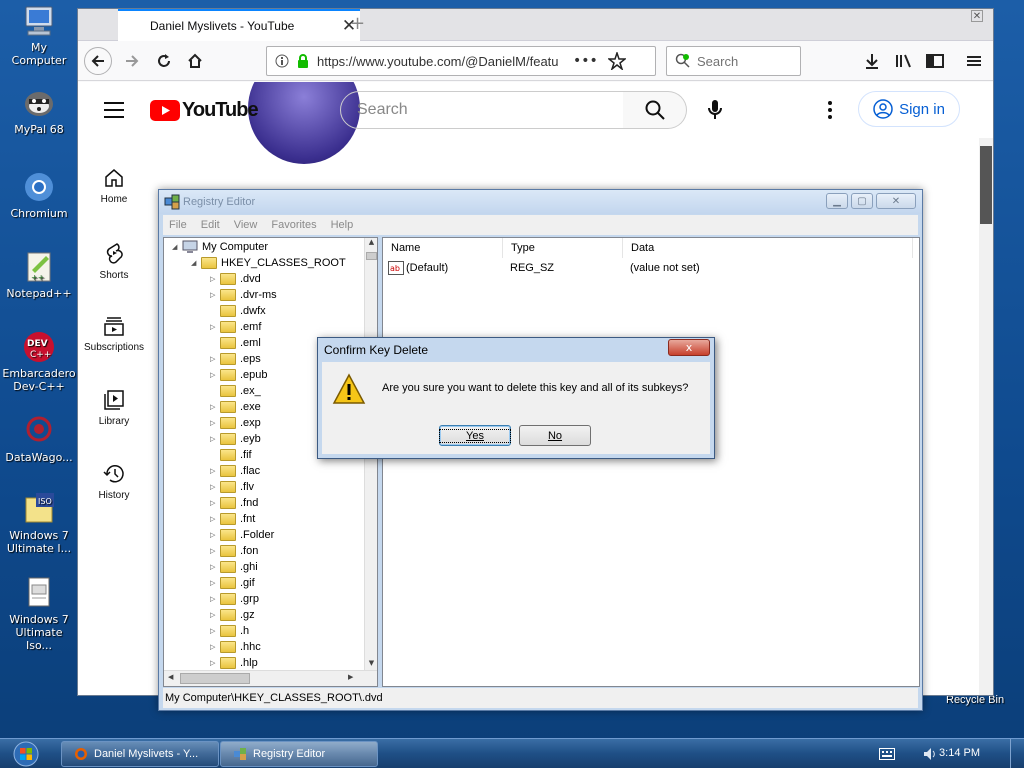 This screenshot has width=1024, height=768. I want to click on url-text: https://www.youtube.com/@DanielM/featu, so click(442, 61).